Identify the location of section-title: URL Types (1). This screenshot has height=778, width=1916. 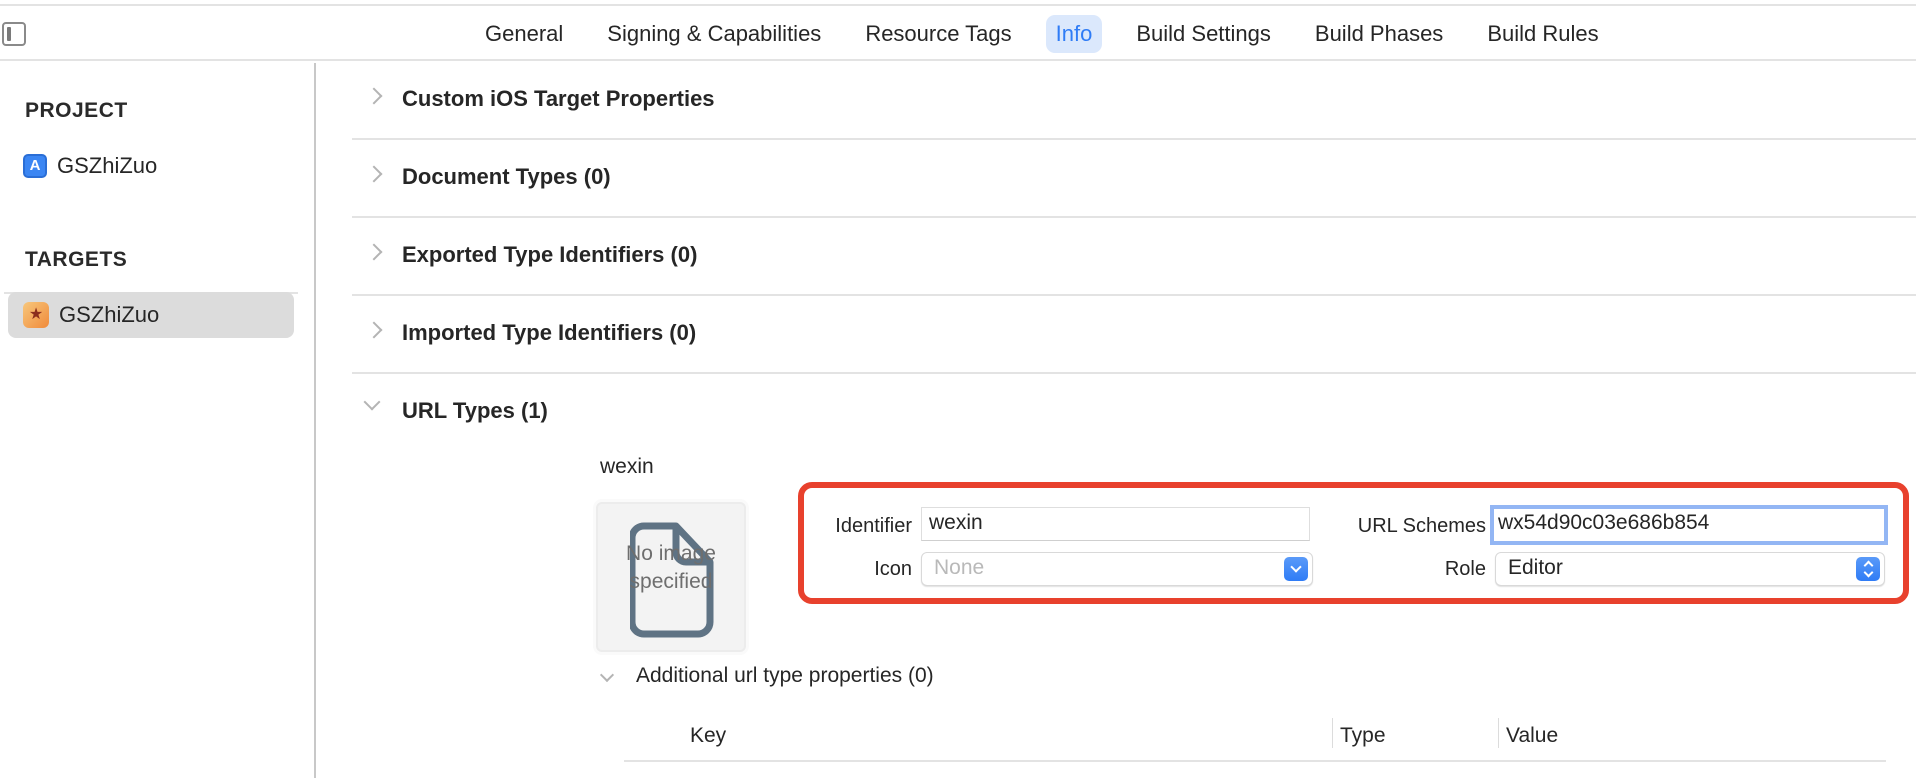
(475, 411).